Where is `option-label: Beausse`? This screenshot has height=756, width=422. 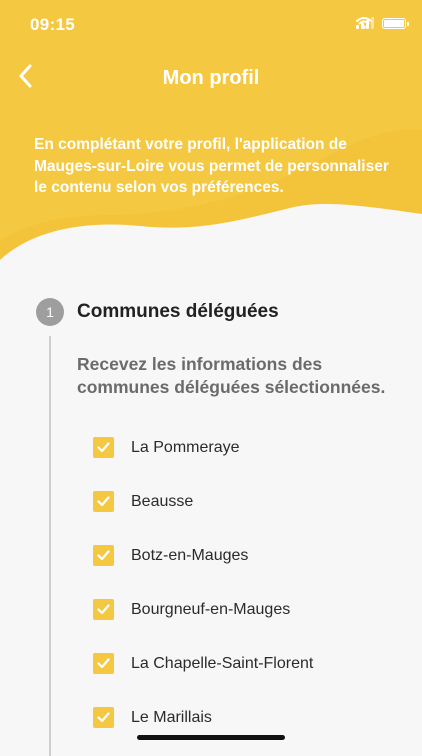 option-label: Beausse is located at coordinates (162, 501).